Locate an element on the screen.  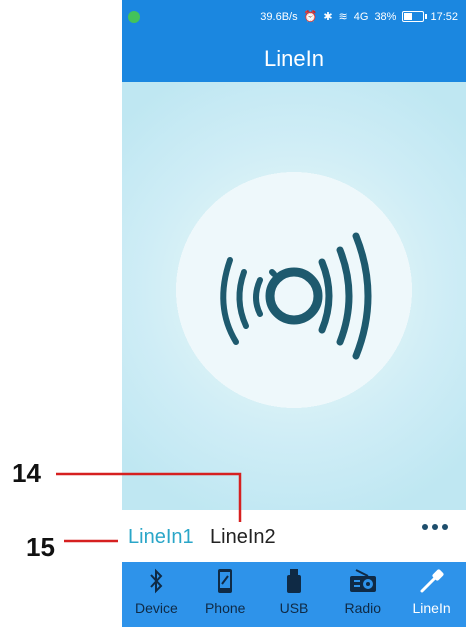
nav-linein: LineIn is located at coordinates (431, 594).